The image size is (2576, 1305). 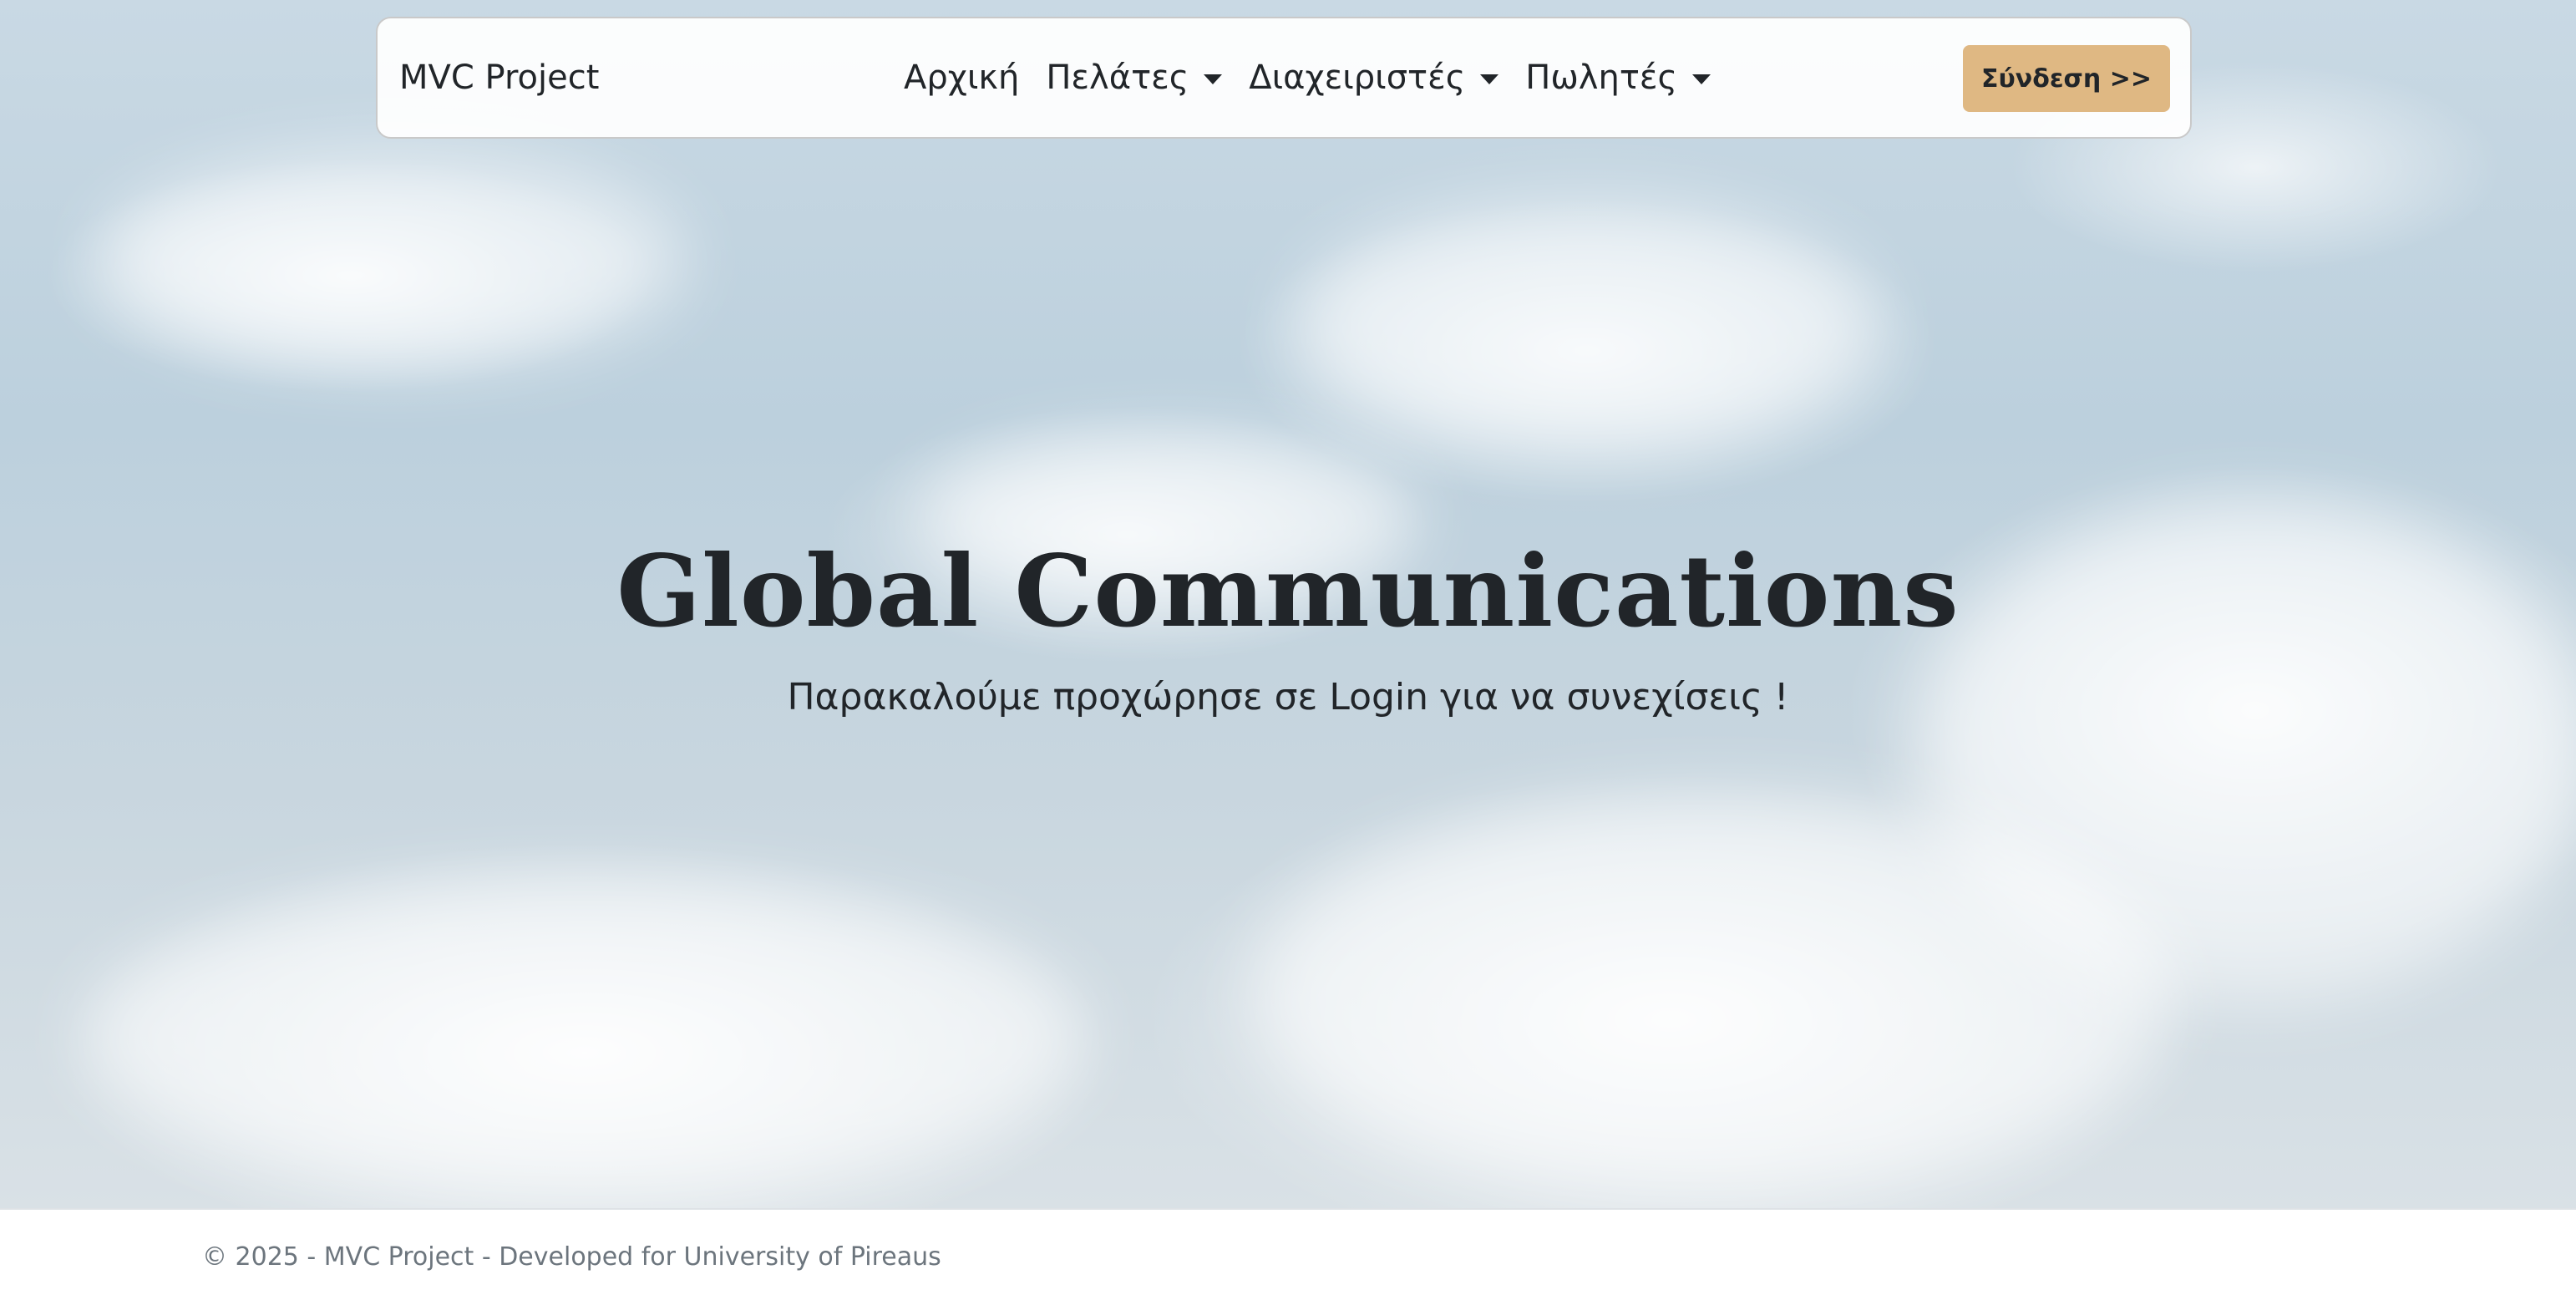 I want to click on nav-links: Αρχική Πελάτες Διαχειριστές Πωλητές, so click(x=1320, y=77).